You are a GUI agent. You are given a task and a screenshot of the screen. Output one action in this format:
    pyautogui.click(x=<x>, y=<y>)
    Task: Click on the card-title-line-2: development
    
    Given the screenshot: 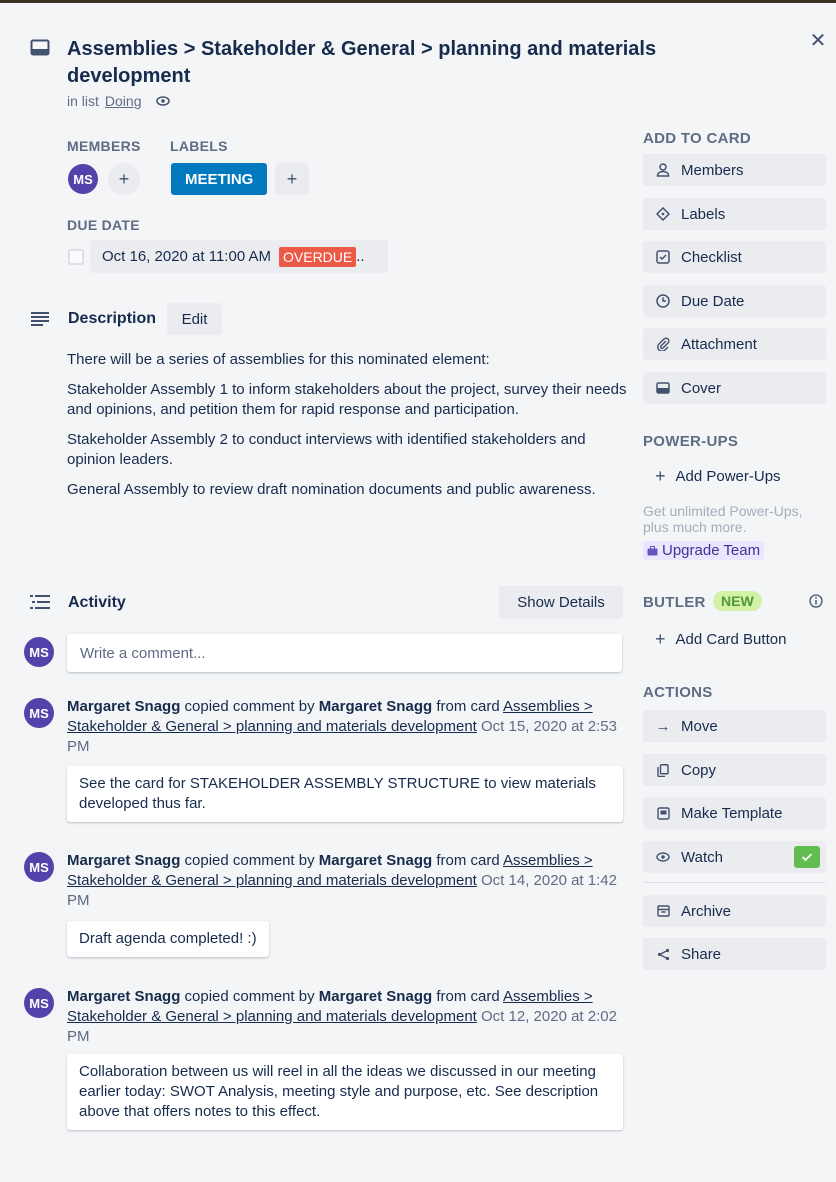 What is the action you would take?
    pyautogui.click(x=129, y=76)
    